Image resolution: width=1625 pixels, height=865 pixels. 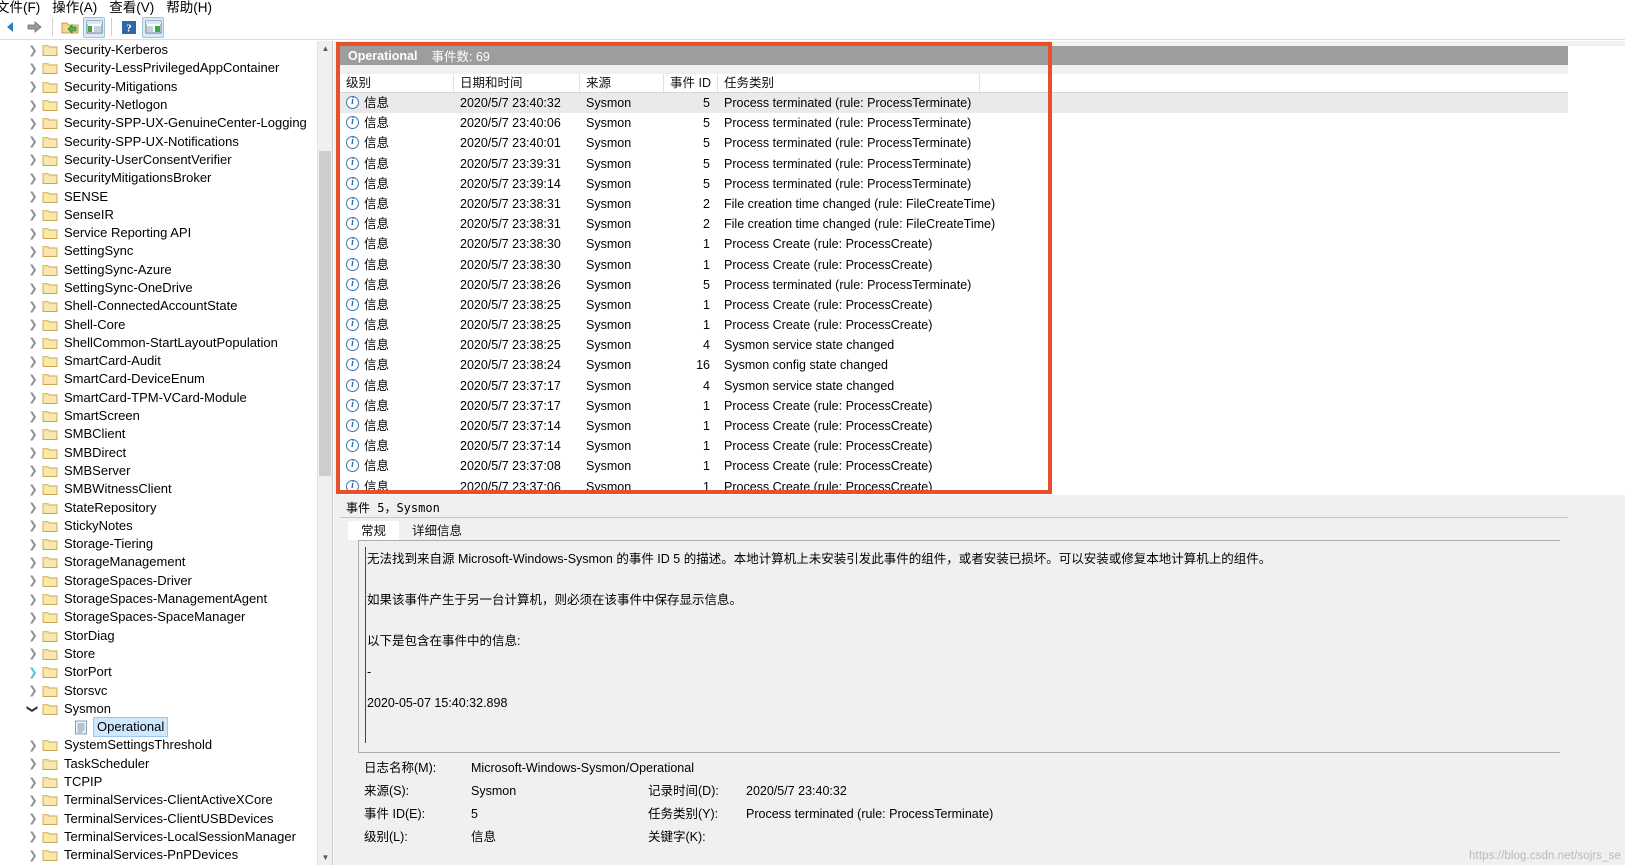 I want to click on tree-item-terminalservices-clientusbdevices: ❯ TerminalServices-ClientUSBDevices, so click(x=166, y=818).